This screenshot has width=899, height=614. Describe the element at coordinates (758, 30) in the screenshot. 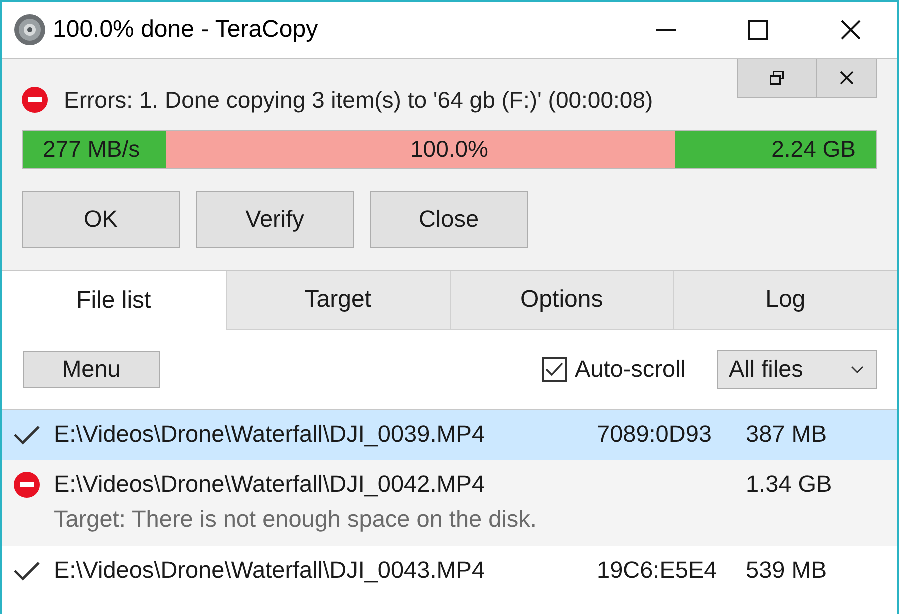

I see `maximize-icon` at that location.